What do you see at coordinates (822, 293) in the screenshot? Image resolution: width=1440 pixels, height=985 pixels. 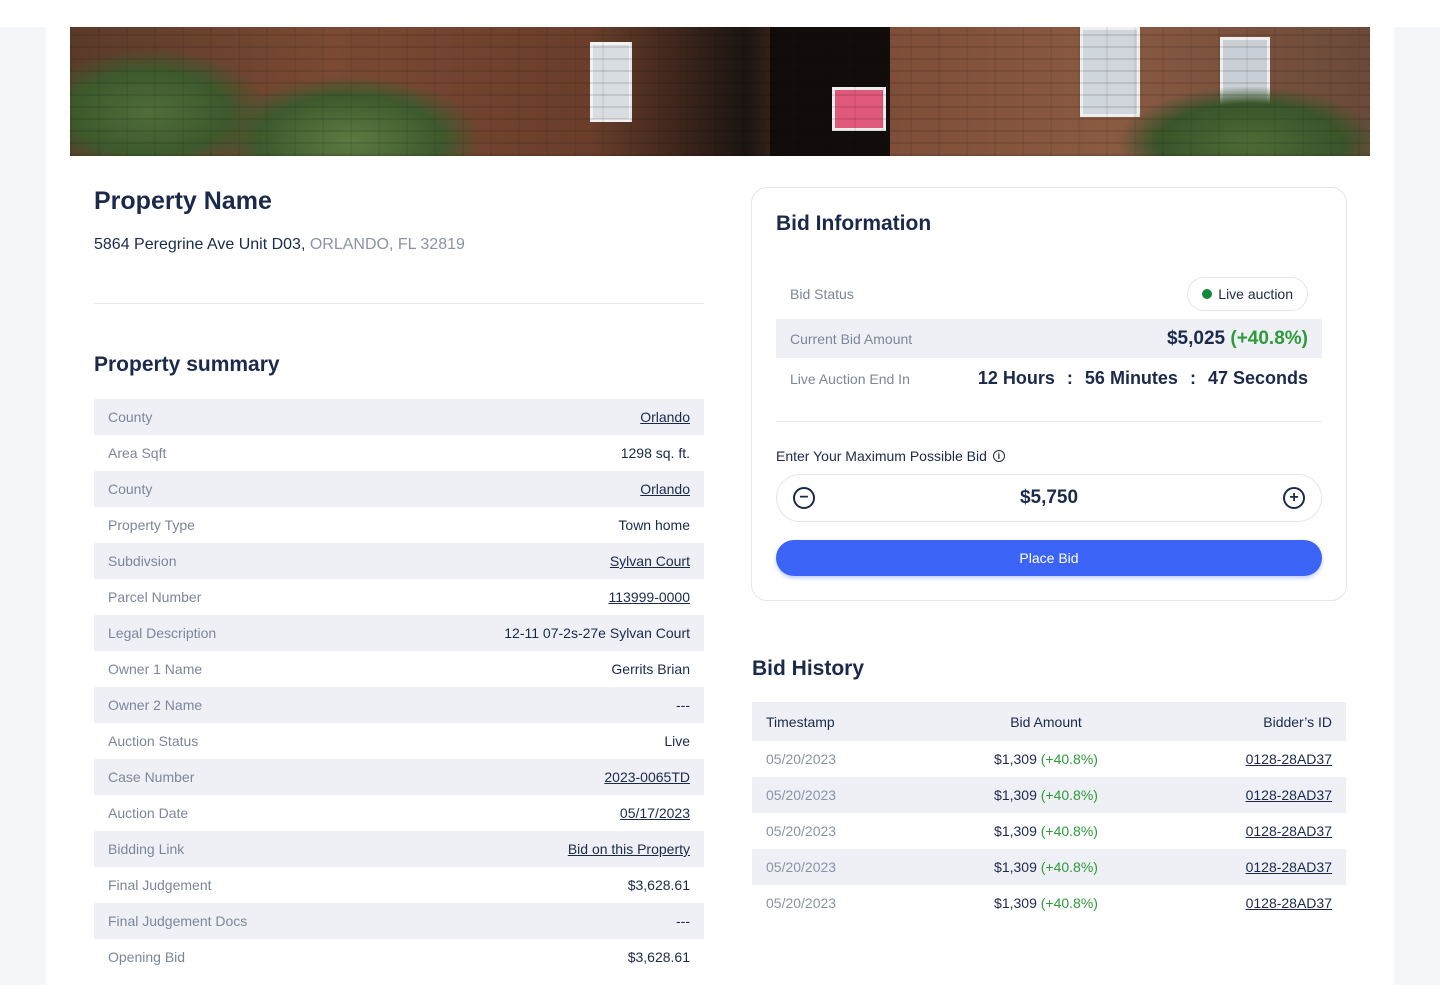 I see `bid-status-label: Bid Status` at bounding box center [822, 293].